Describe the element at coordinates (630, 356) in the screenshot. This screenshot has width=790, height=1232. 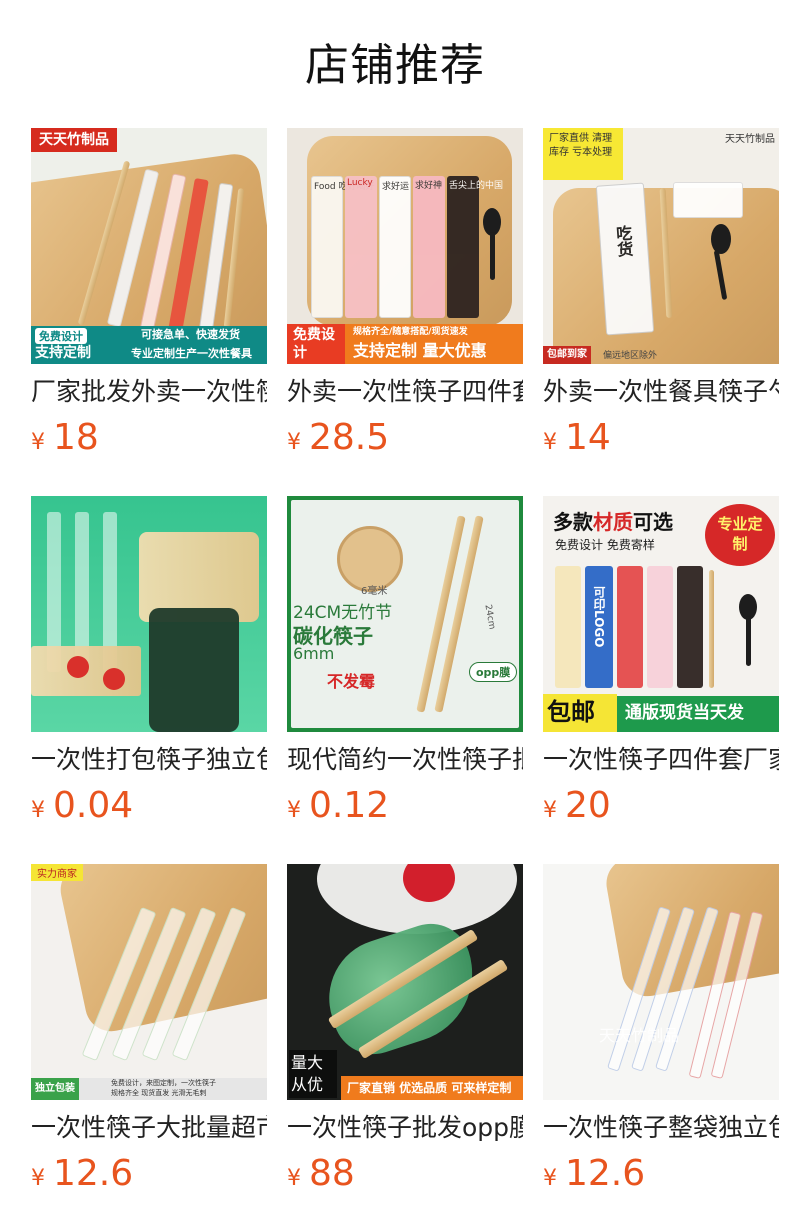
I see `promo-badge: 偏远地区除外` at that location.